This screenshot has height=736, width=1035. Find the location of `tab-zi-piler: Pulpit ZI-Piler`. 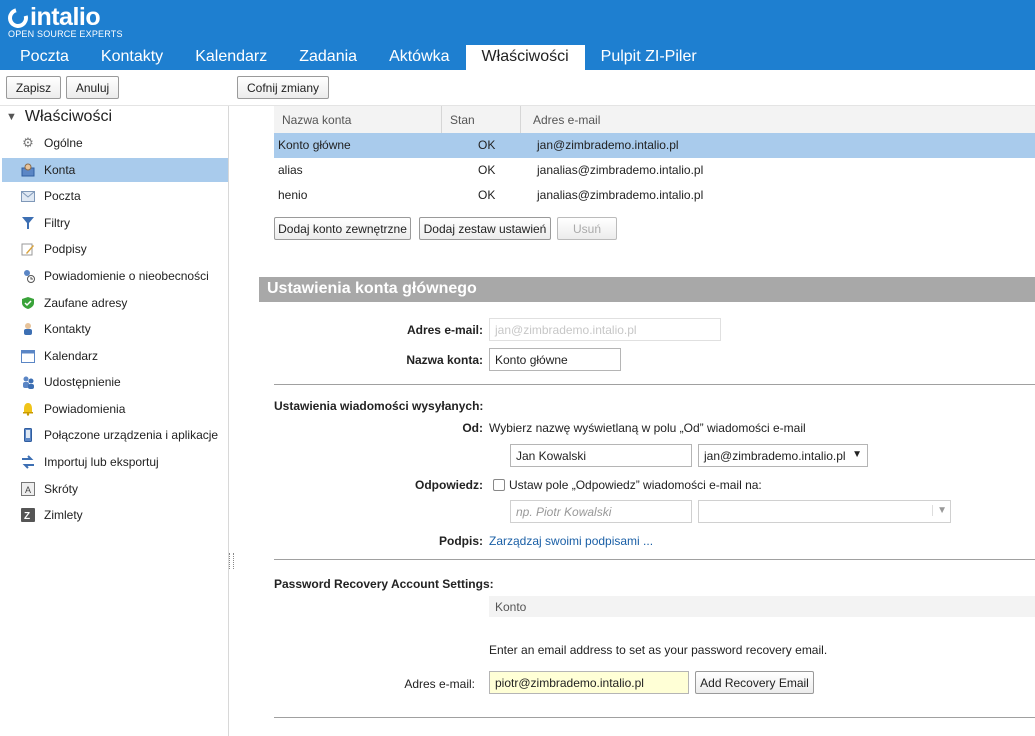

tab-zi-piler: Pulpit ZI-Piler is located at coordinates (649, 57).